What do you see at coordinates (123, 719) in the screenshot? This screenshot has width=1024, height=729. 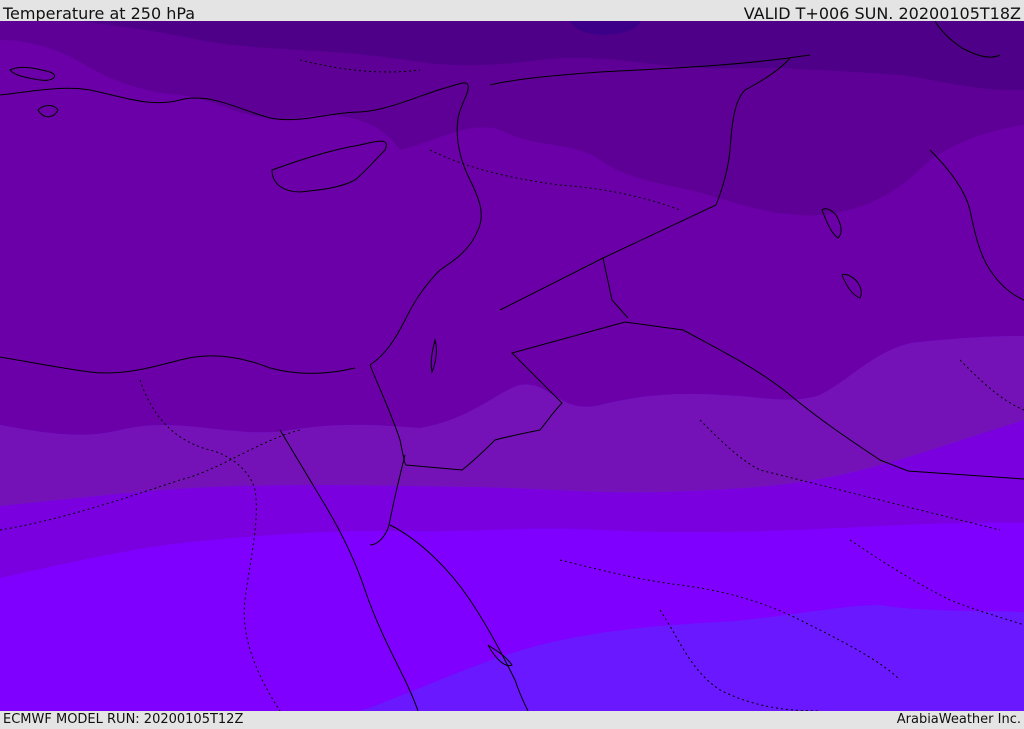 I see `model-run-label: ECMWF MODEL RUN: 20200105T12Z` at bounding box center [123, 719].